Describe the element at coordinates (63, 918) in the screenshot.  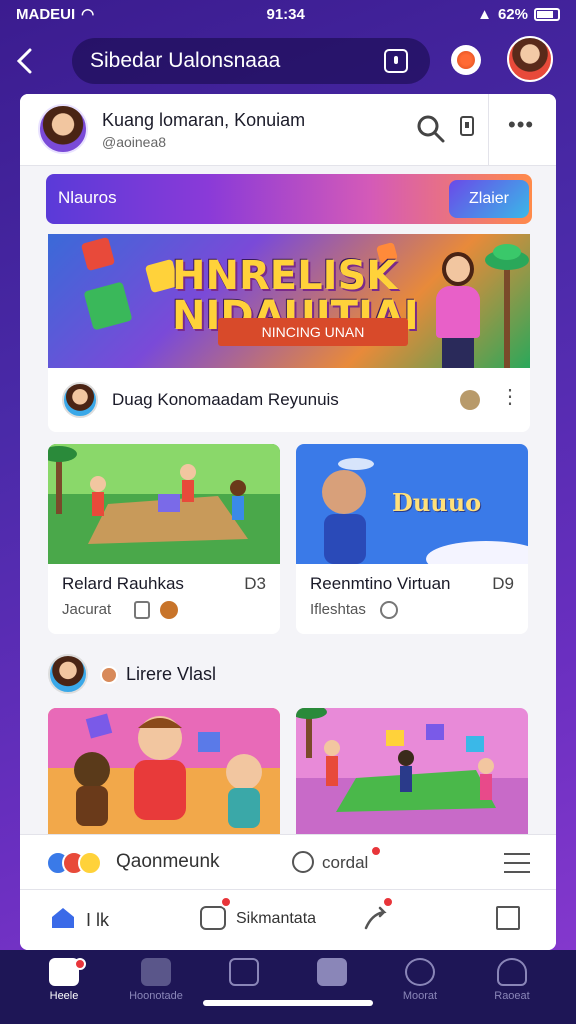
I see `home-icon` at that location.